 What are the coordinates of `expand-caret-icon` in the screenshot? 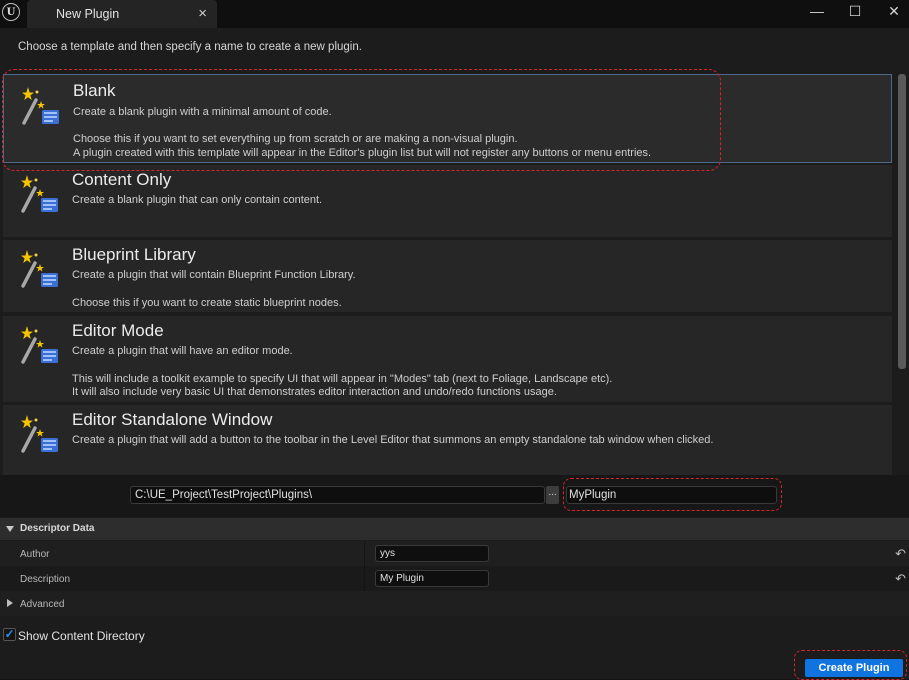 It's located at (10, 529).